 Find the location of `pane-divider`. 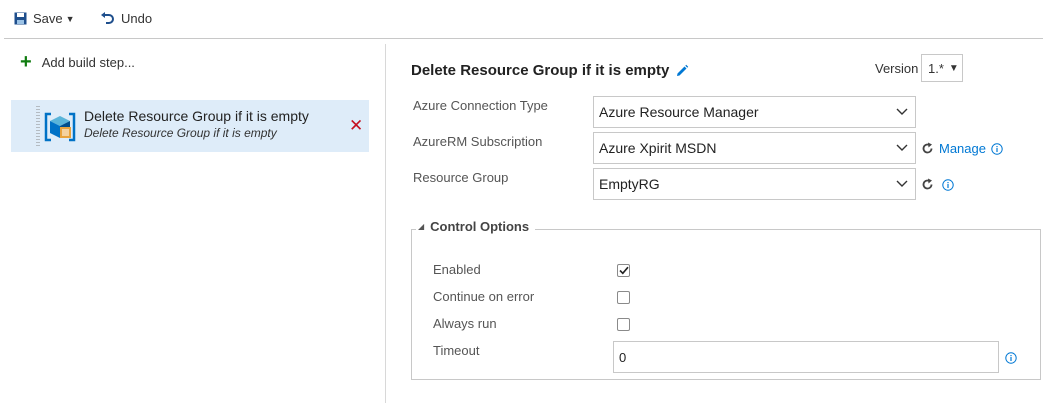

pane-divider is located at coordinates (385, 223).